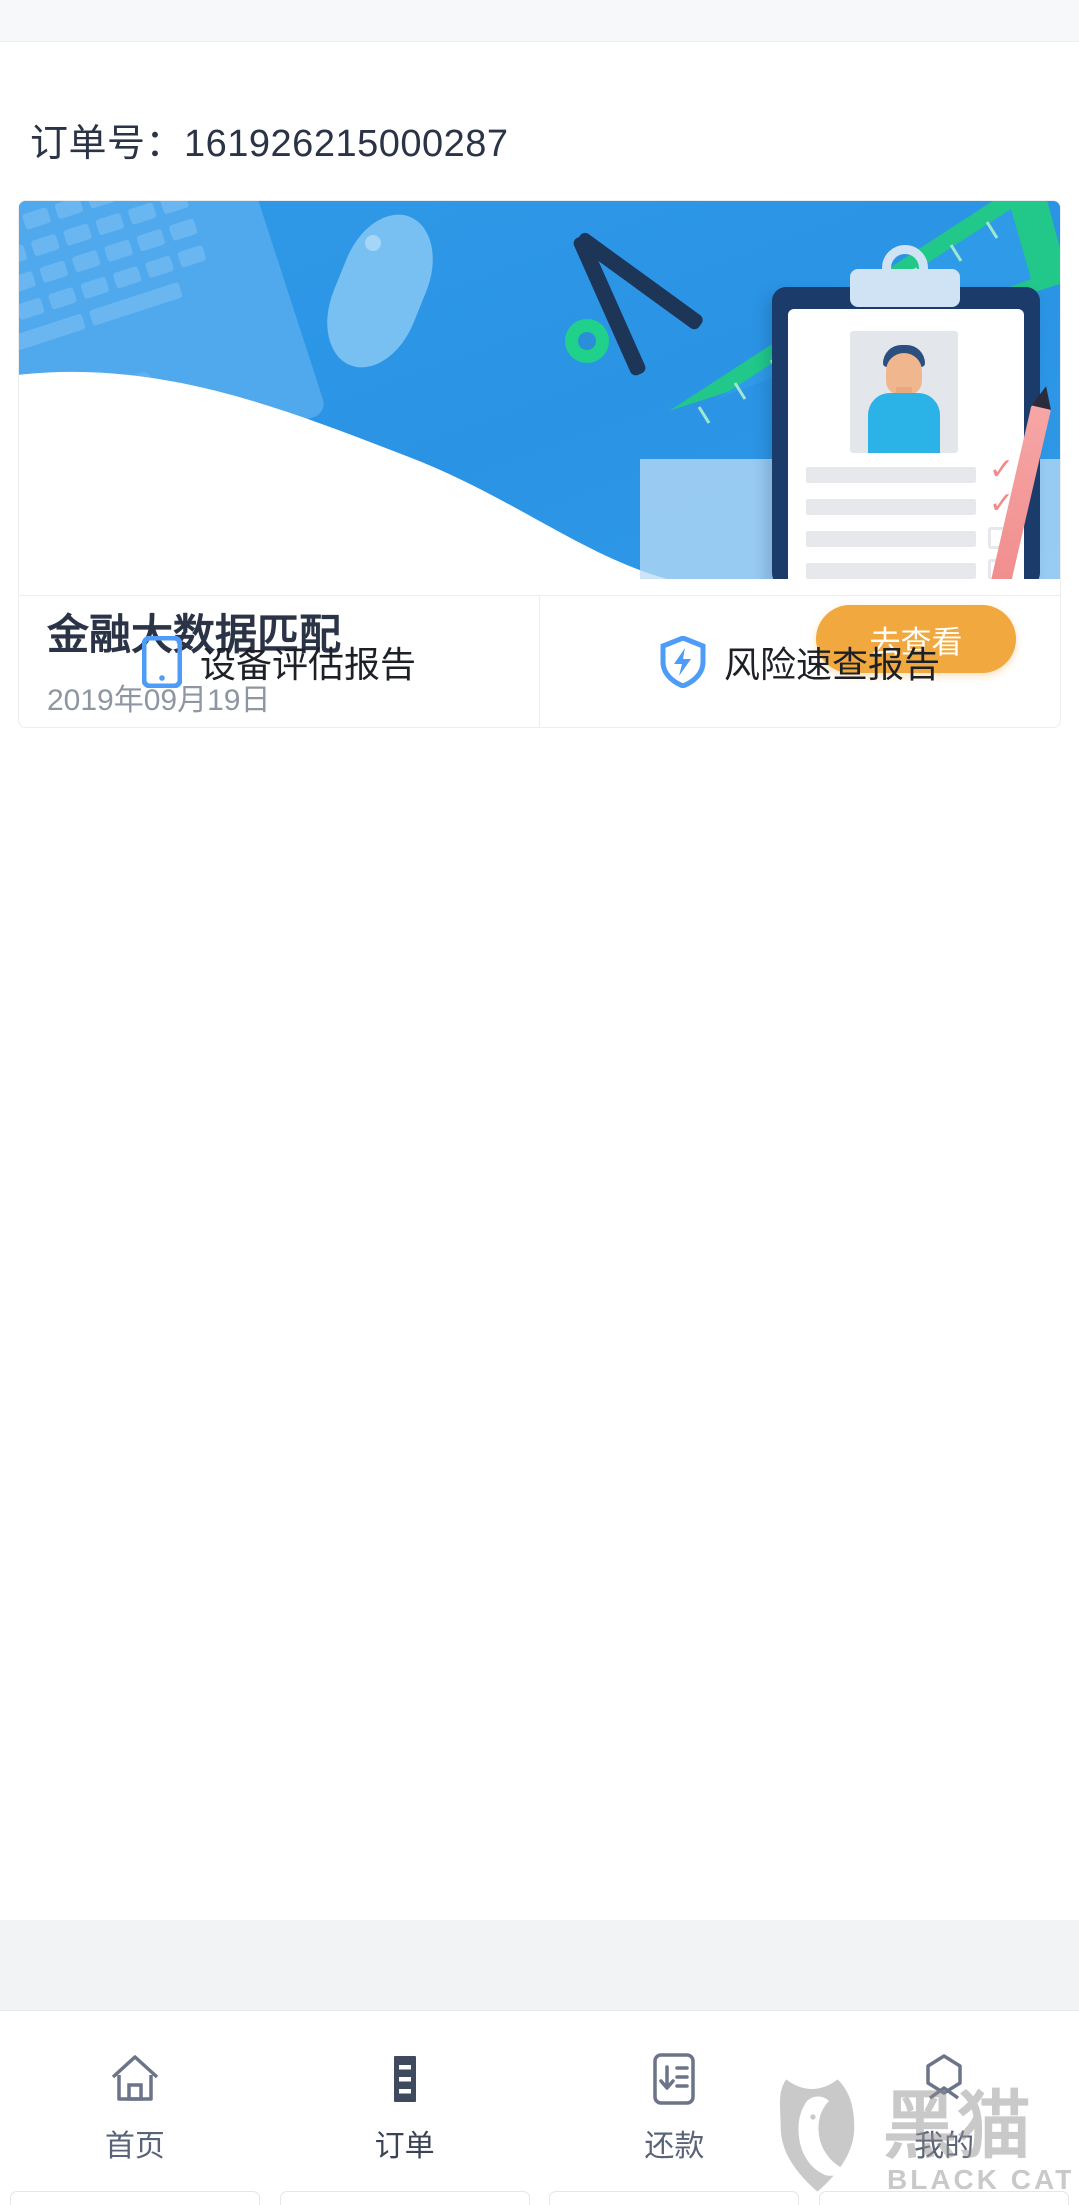  I want to click on order-number-label: 订单号：, so click(107, 144).